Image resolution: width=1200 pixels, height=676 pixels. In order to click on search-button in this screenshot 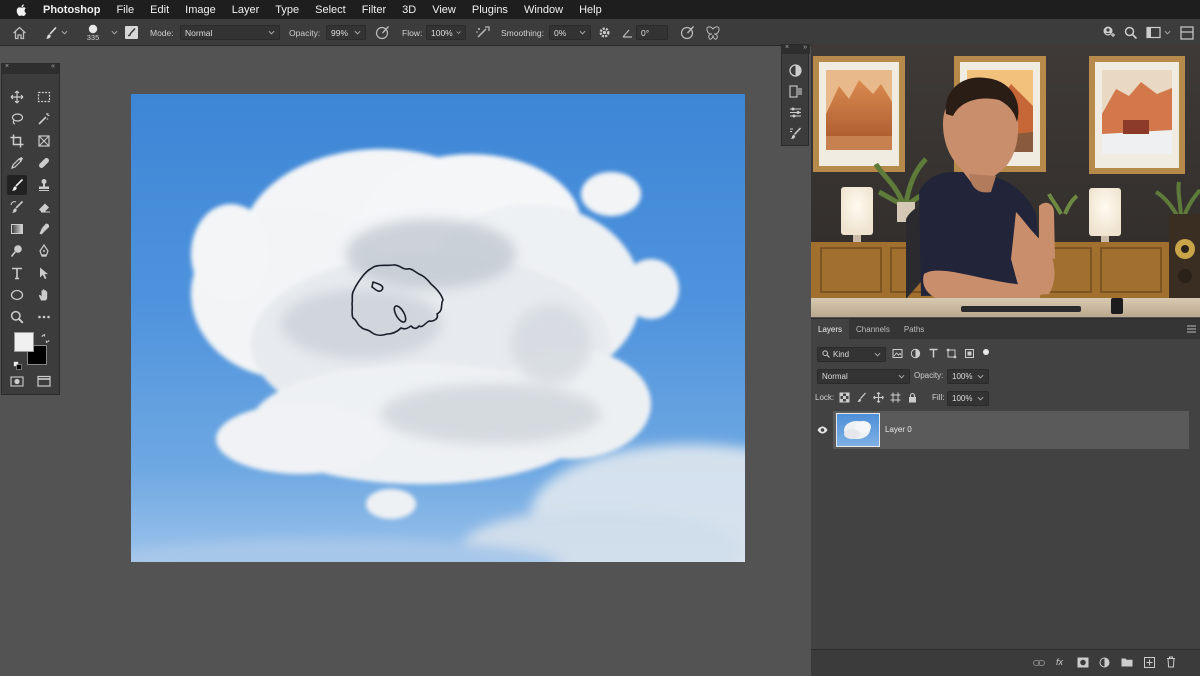, I will do `click(1131, 32)`.